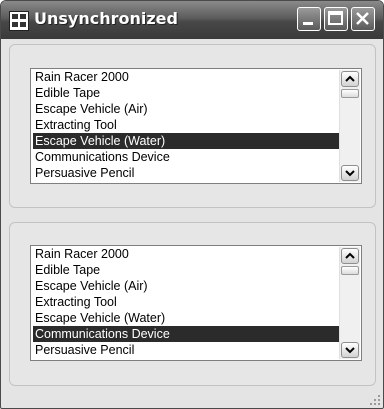 Image resolution: width=384 pixels, height=409 pixels. What do you see at coordinates (349, 303) in the screenshot?
I see `listbox-bottom-scrollbar` at bounding box center [349, 303].